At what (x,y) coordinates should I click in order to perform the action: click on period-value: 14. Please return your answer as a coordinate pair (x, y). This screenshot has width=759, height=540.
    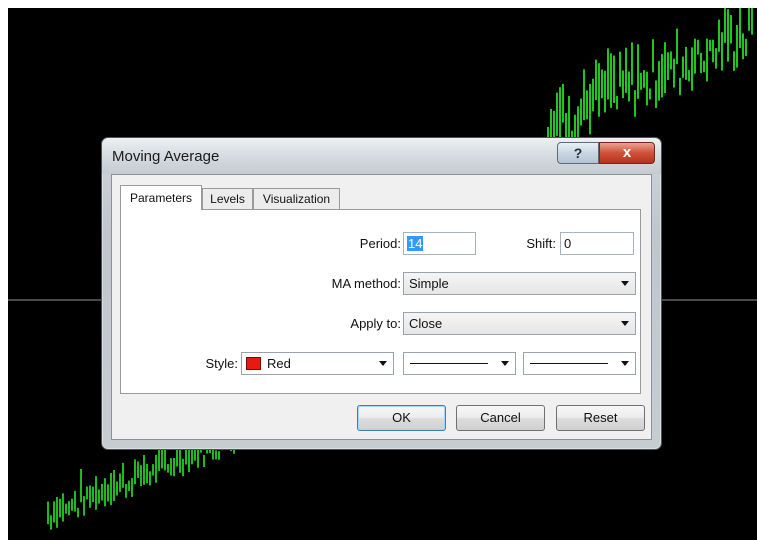
    Looking at the image, I should click on (415, 243).